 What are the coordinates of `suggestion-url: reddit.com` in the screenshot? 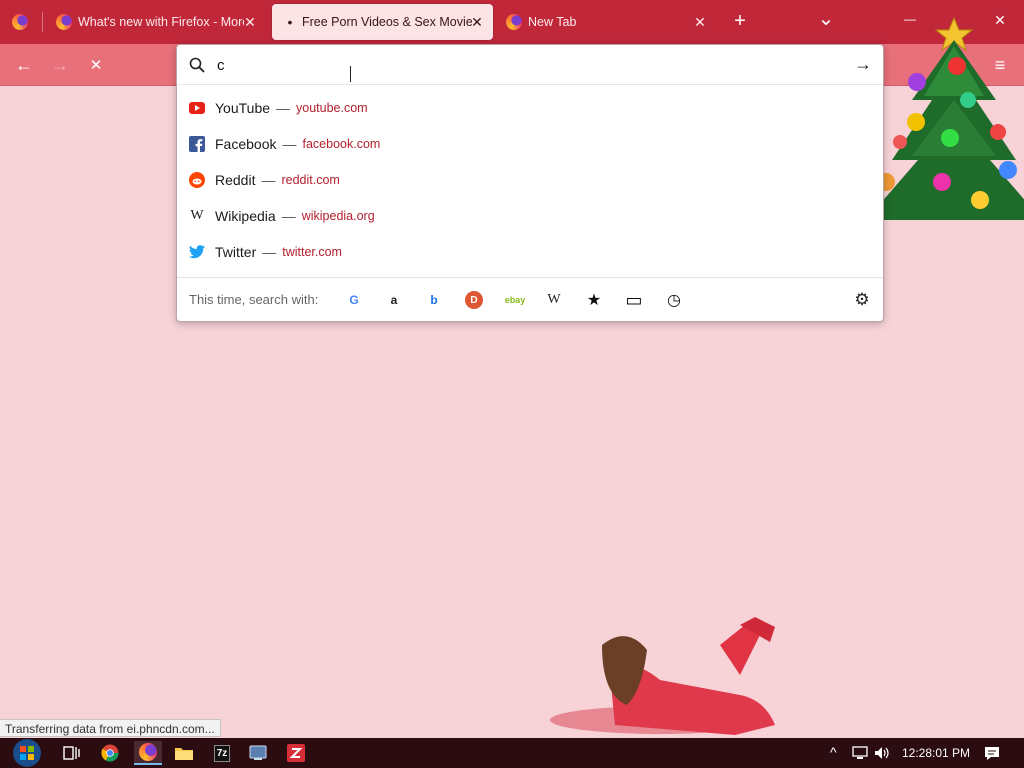 It's located at (310, 180).